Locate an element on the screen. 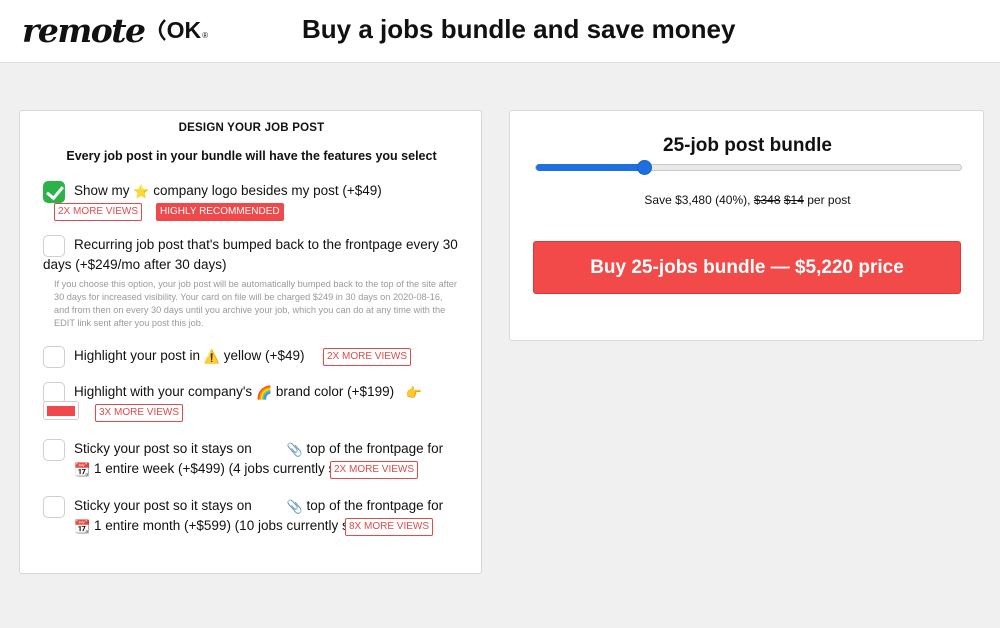 The height and width of the screenshot is (628, 1000). yellow-highlight-label: Highlight your post in ⚠️ yellow (+$49) is located at coordinates (204, 356).